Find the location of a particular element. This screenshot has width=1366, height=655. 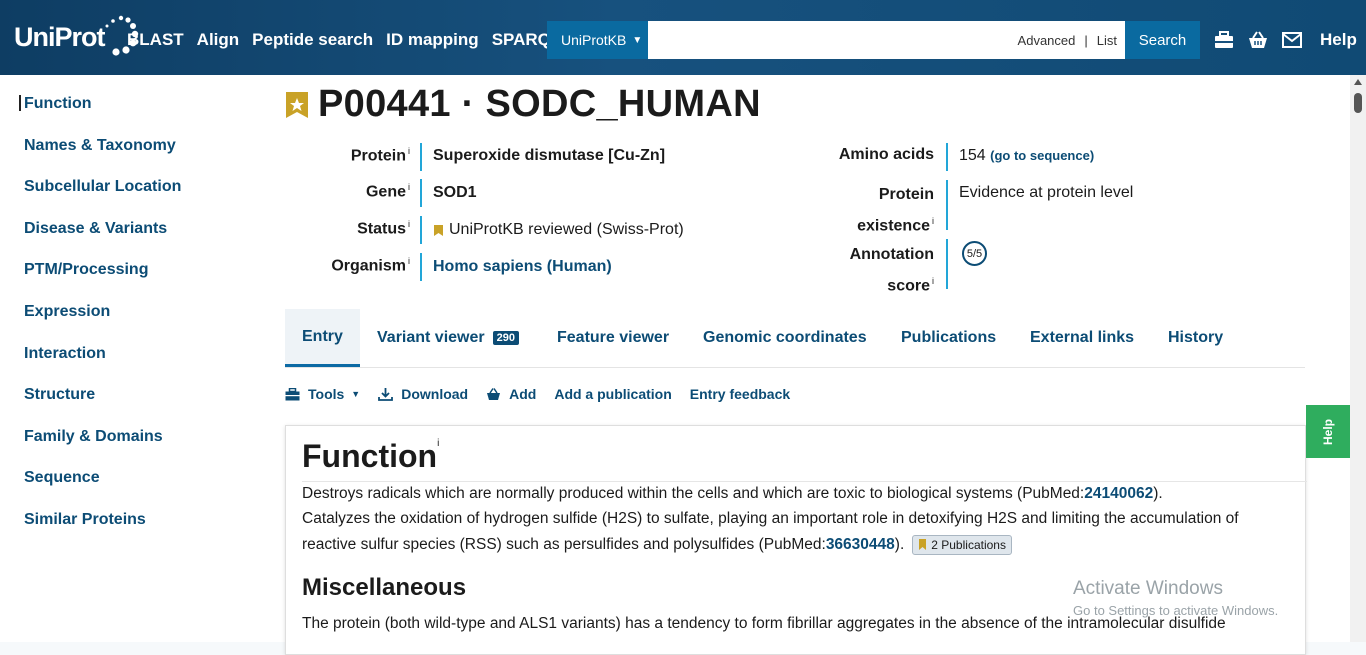

uniprot-logo: UniProt is located at coordinates (76, 37).